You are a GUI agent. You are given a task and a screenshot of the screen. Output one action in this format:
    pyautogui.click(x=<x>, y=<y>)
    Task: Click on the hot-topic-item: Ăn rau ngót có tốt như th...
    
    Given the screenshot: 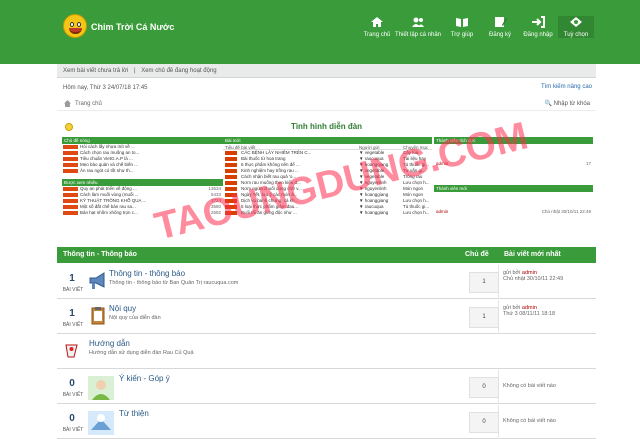 What is the action you would take?
    pyautogui.click(x=142, y=171)
    